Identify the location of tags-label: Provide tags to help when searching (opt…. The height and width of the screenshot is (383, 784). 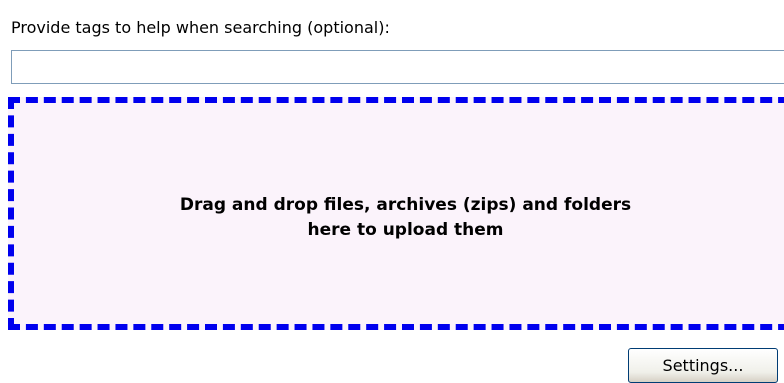
(200, 27).